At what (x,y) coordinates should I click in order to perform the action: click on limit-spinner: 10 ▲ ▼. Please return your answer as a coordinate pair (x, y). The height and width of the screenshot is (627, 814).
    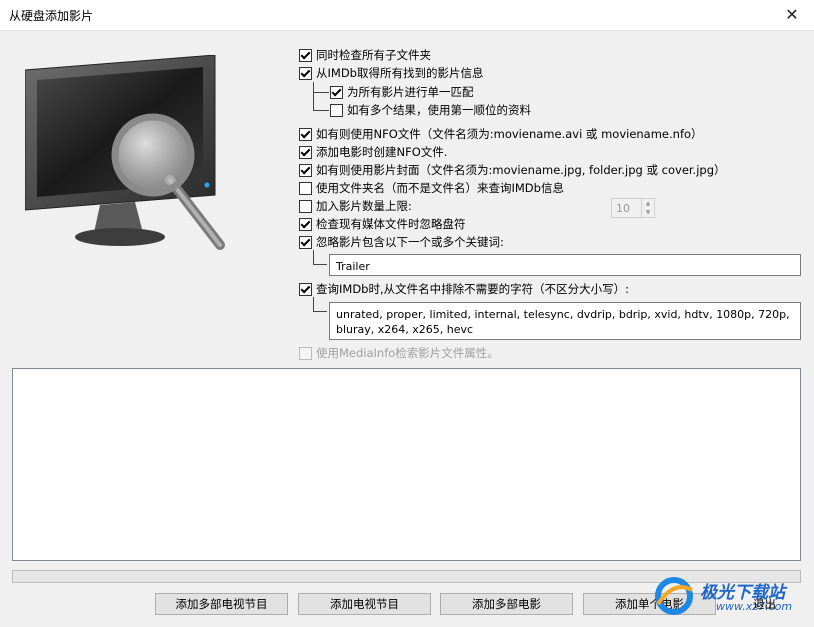
    Looking at the image, I should click on (633, 208).